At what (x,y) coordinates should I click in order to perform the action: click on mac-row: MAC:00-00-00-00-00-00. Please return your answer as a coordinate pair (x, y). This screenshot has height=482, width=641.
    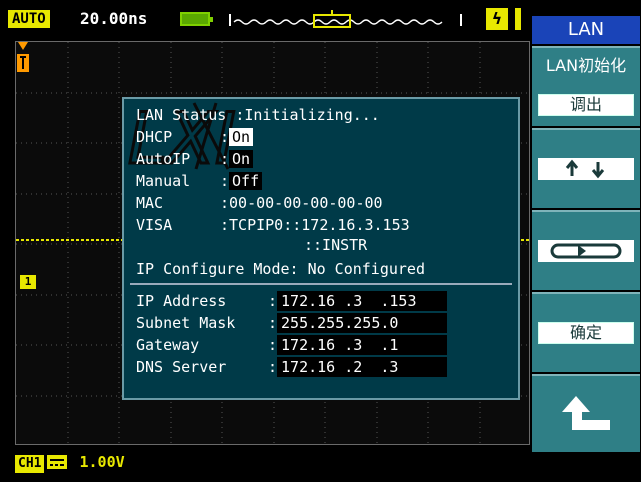
    Looking at the image, I should click on (259, 203).